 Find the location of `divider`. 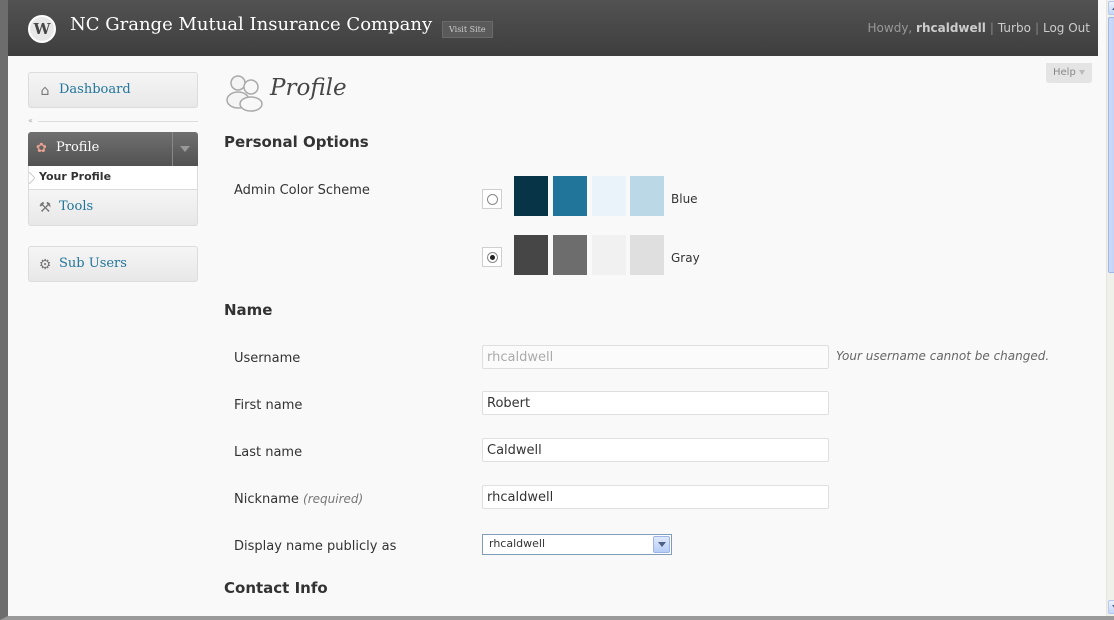

divider is located at coordinates (118, 121).